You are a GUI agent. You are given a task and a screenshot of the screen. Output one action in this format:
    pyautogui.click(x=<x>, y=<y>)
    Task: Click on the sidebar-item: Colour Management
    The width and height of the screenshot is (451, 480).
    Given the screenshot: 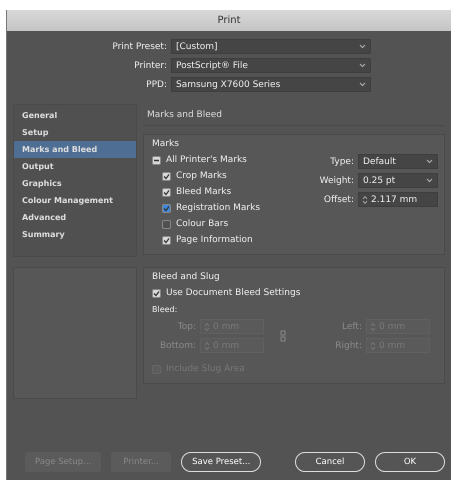 What is the action you would take?
    pyautogui.click(x=75, y=200)
    